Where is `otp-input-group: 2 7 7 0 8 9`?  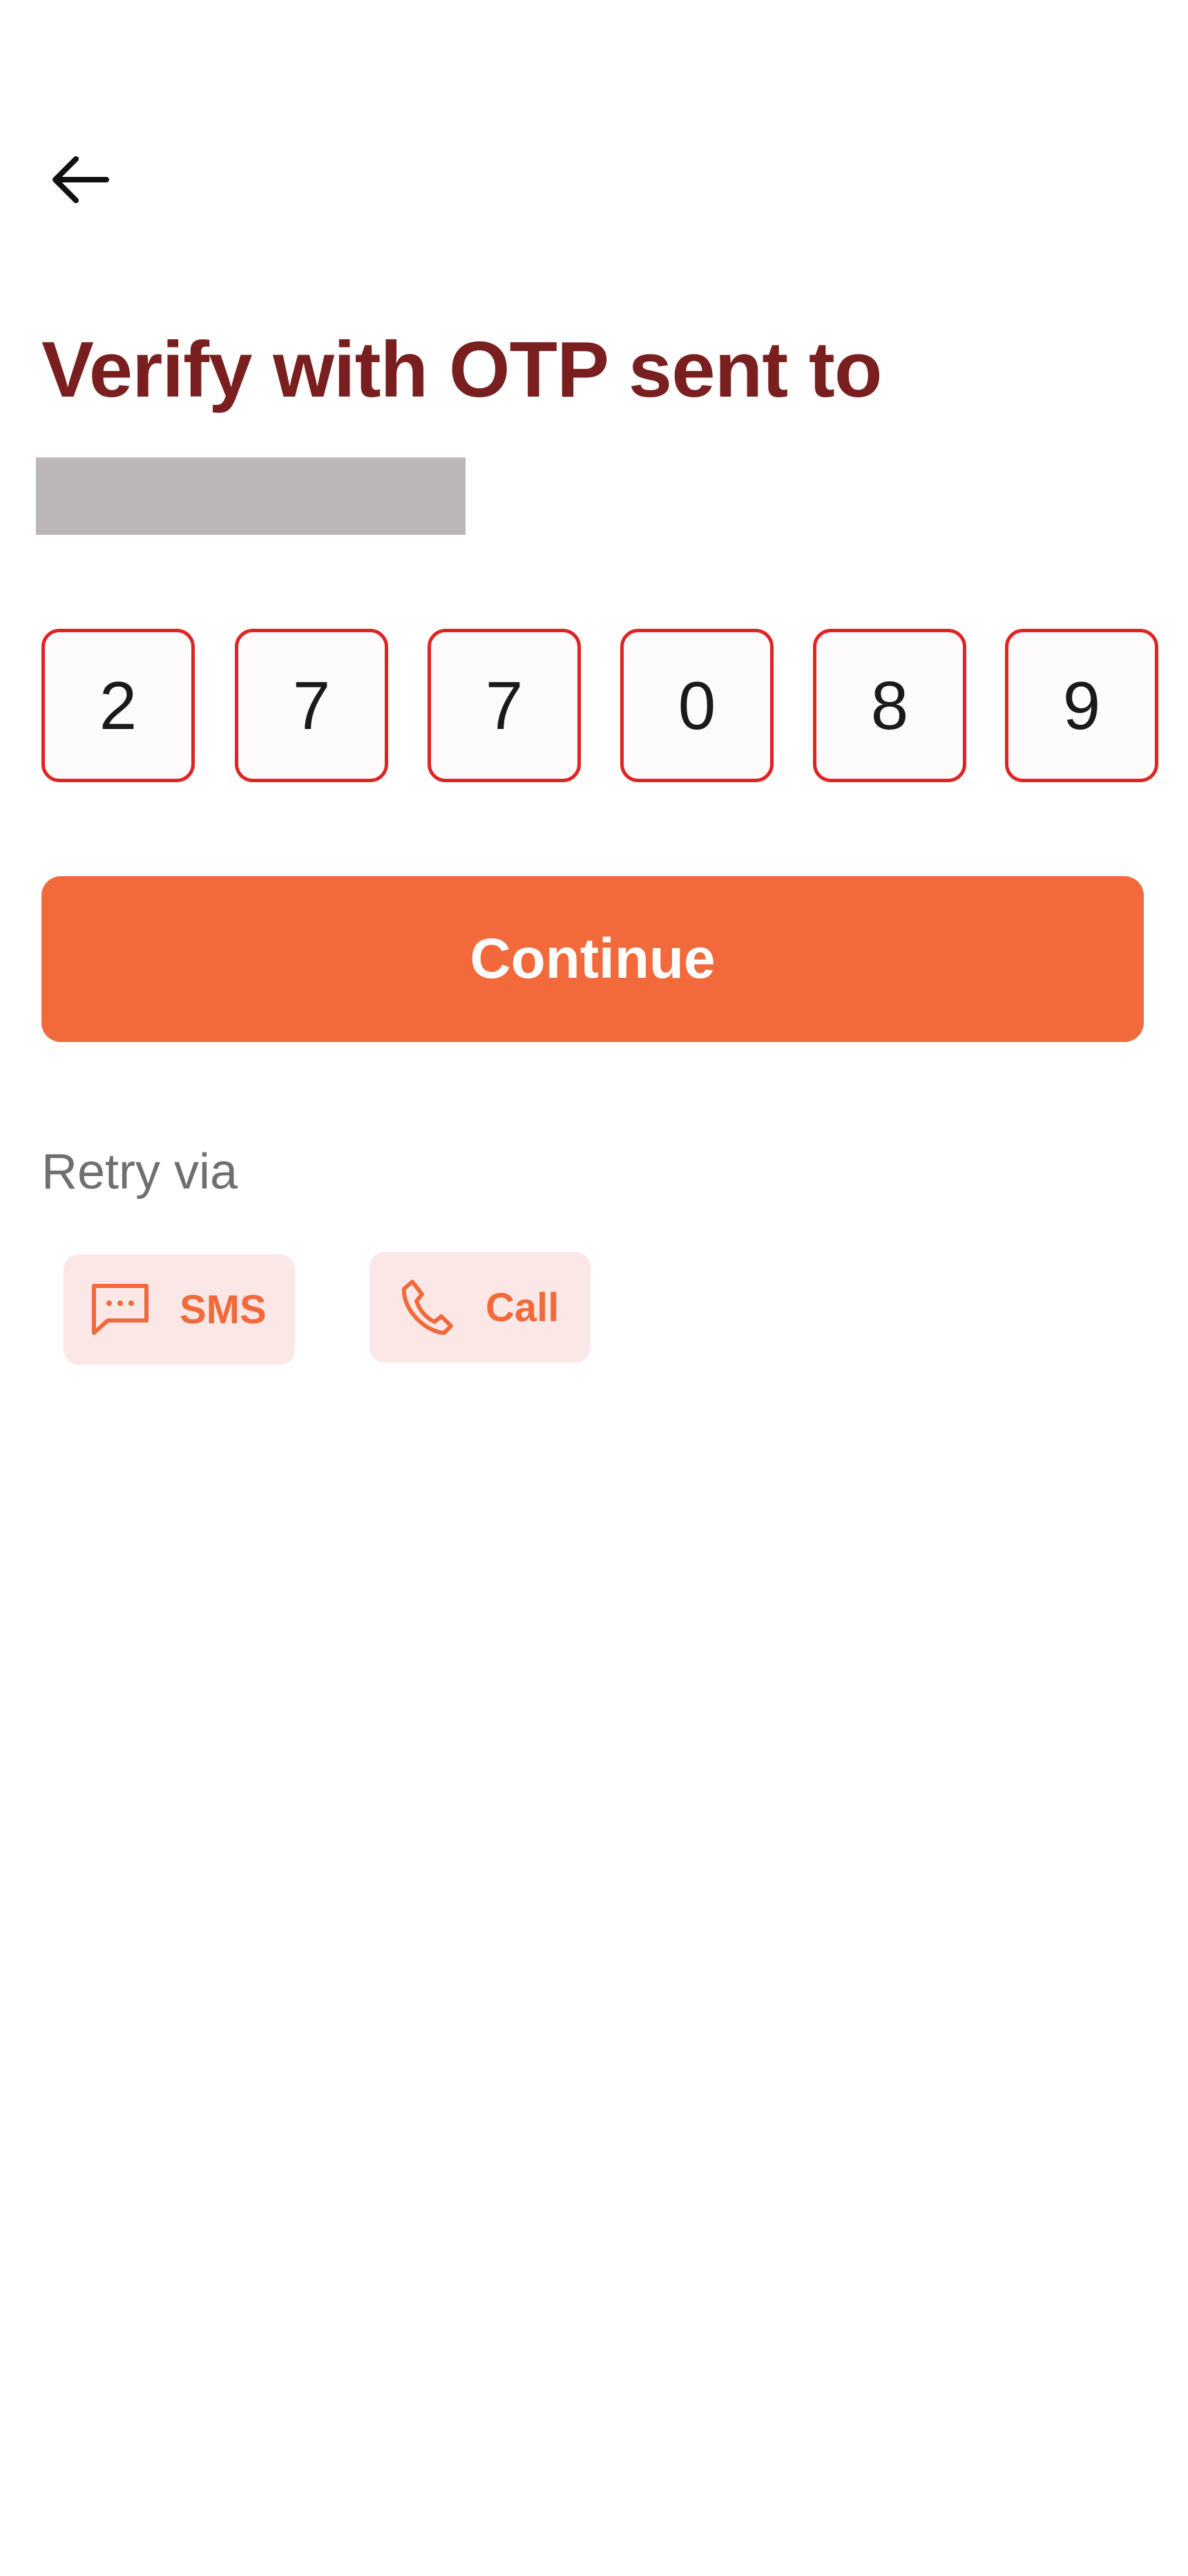 otp-input-group: 2 7 7 0 8 9 is located at coordinates (600, 707).